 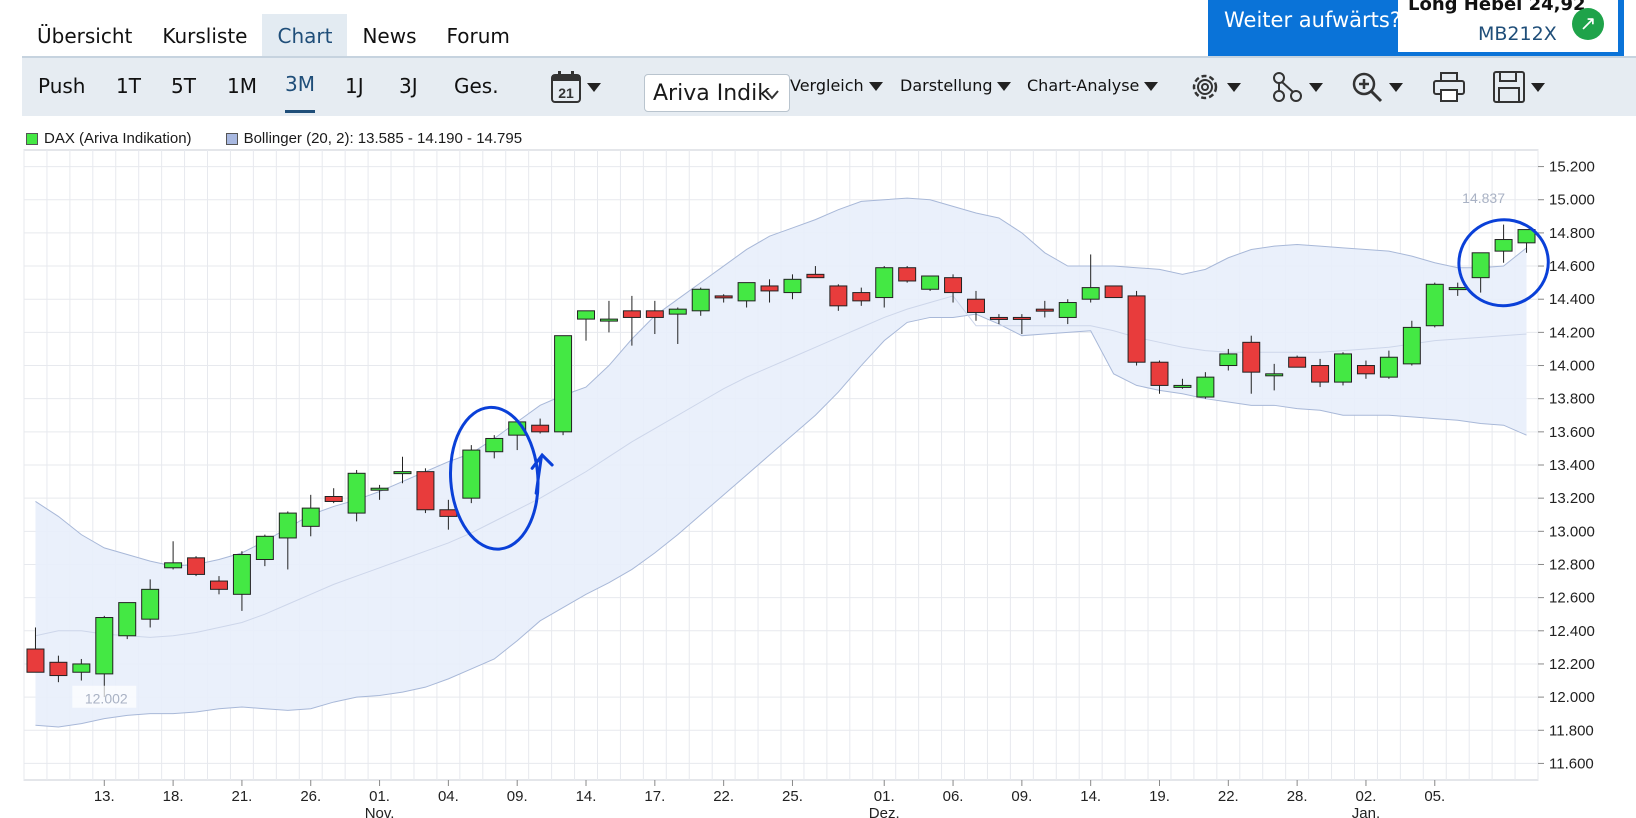 I want to click on promo-product: Long Hebel 24,92 MB212X ↗, so click(x=1508, y=26).